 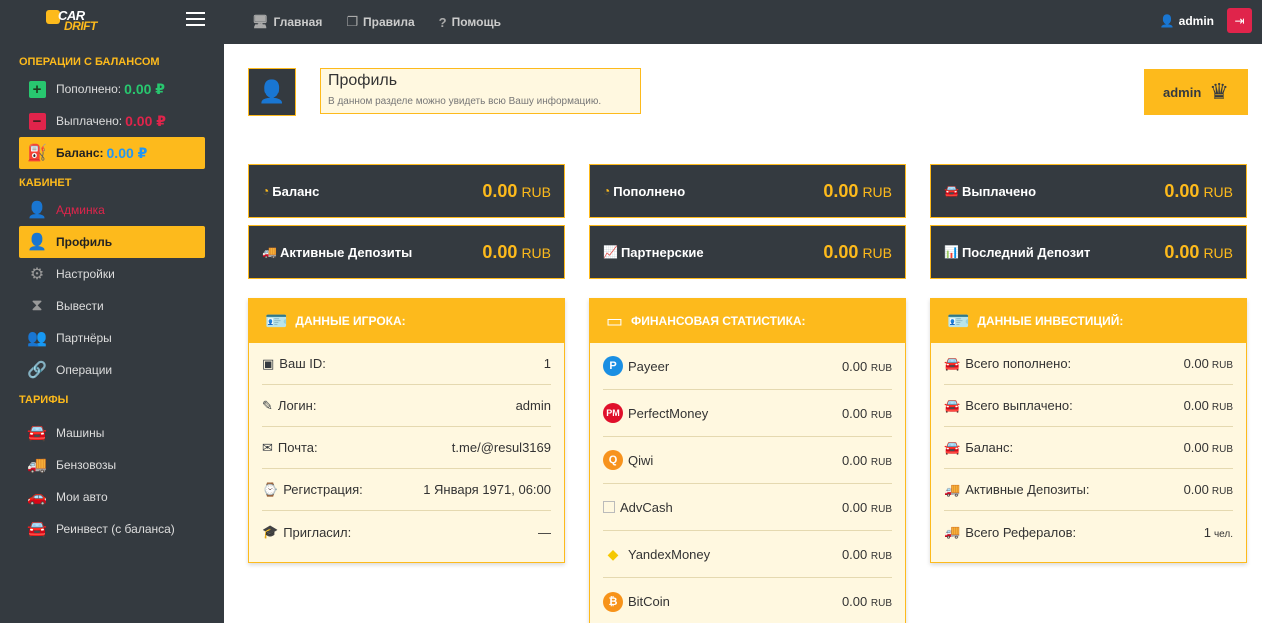 What do you see at coordinates (37, 274) in the screenshot?
I see `gears-icon: ⚙` at bounding box center [37, 274].